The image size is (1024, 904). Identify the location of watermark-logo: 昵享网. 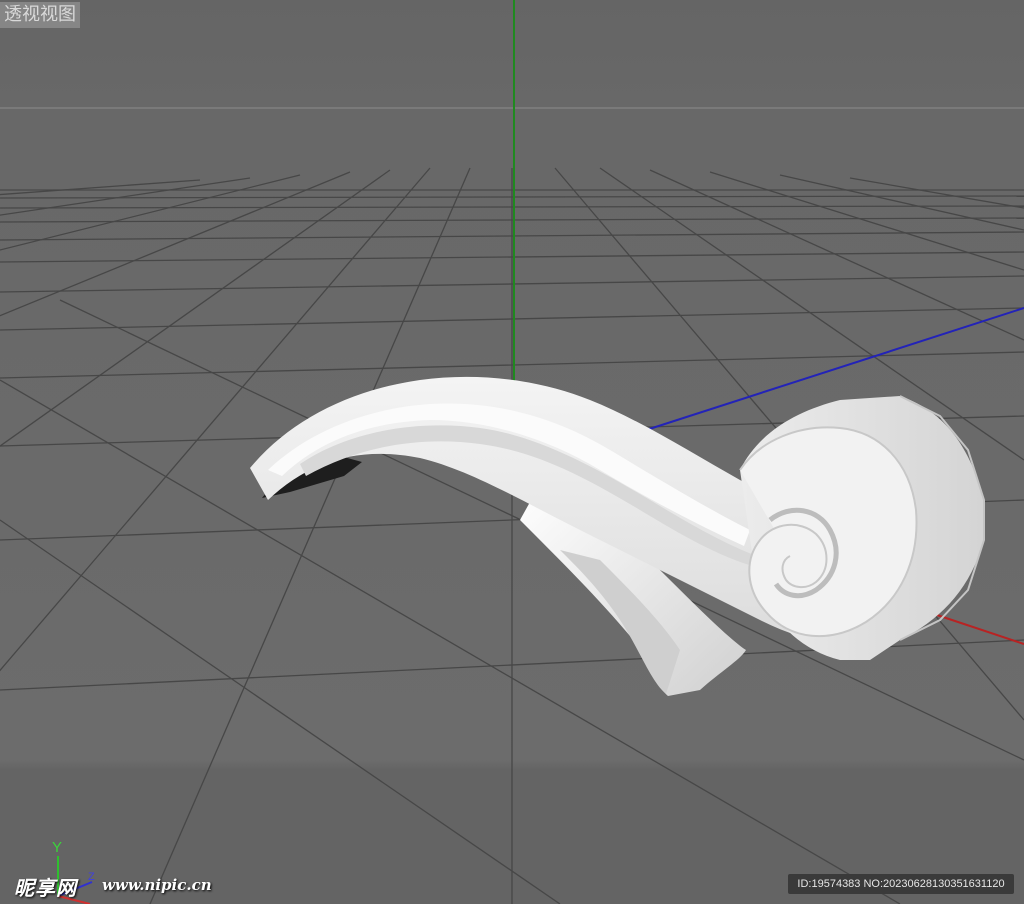
(45, 888).